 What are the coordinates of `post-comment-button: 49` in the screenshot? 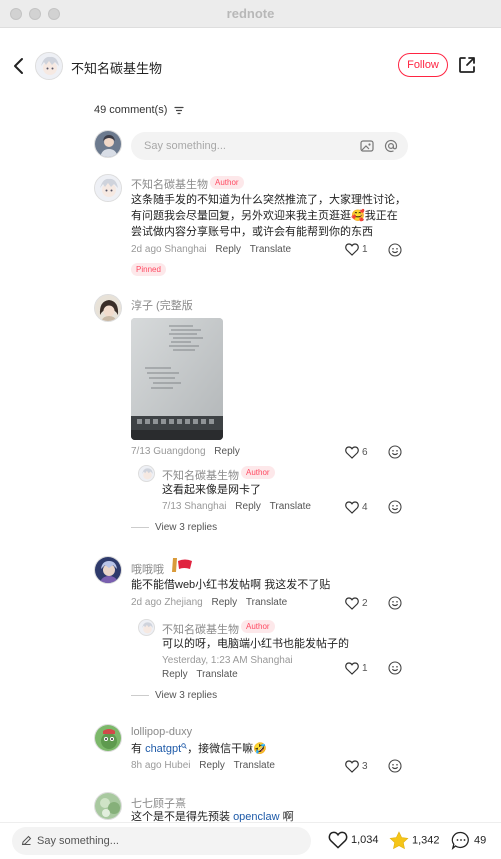 It's located at (468, 840).